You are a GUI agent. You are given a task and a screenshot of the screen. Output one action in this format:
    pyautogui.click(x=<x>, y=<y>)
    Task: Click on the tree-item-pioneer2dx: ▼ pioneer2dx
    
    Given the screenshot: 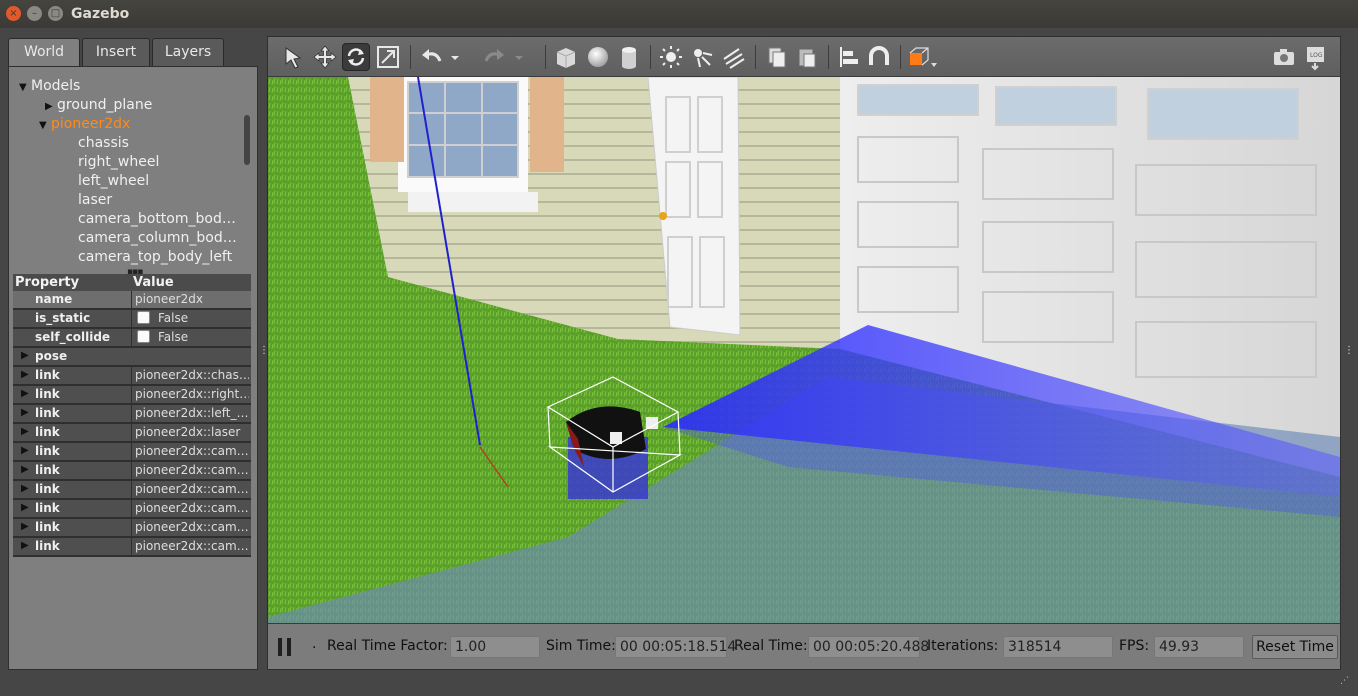 What is the action you would take?
    pyautogui.click(x=84, y=124)
    